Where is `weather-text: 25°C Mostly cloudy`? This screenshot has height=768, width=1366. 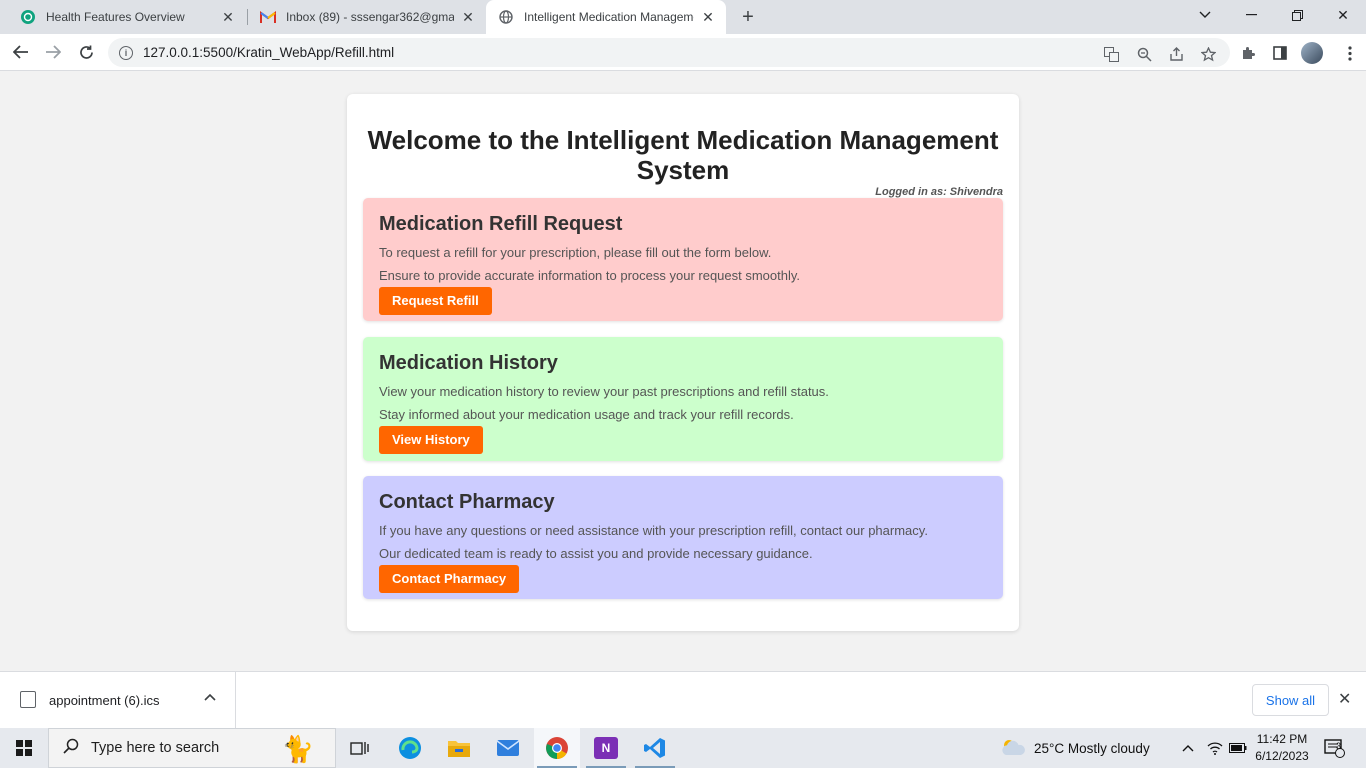 weather-text: 25°C Mostly cloudy is located at coordinates (1092, 748).